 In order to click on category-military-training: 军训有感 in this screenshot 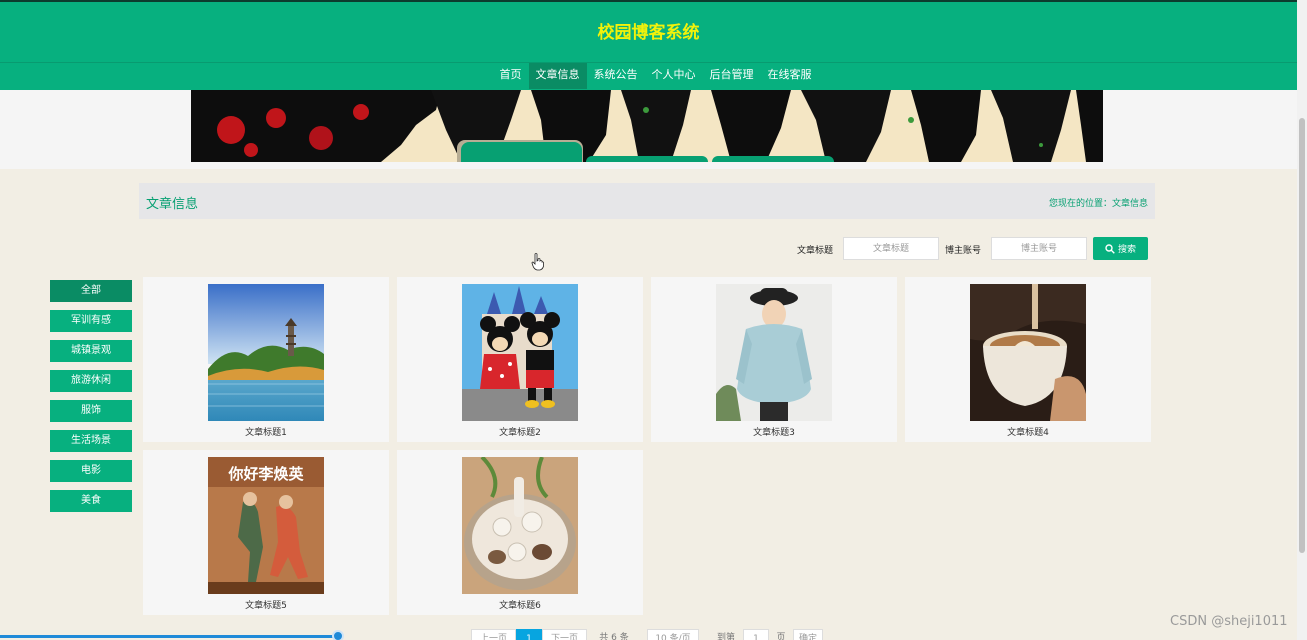, I will do `click(91, 321)`.